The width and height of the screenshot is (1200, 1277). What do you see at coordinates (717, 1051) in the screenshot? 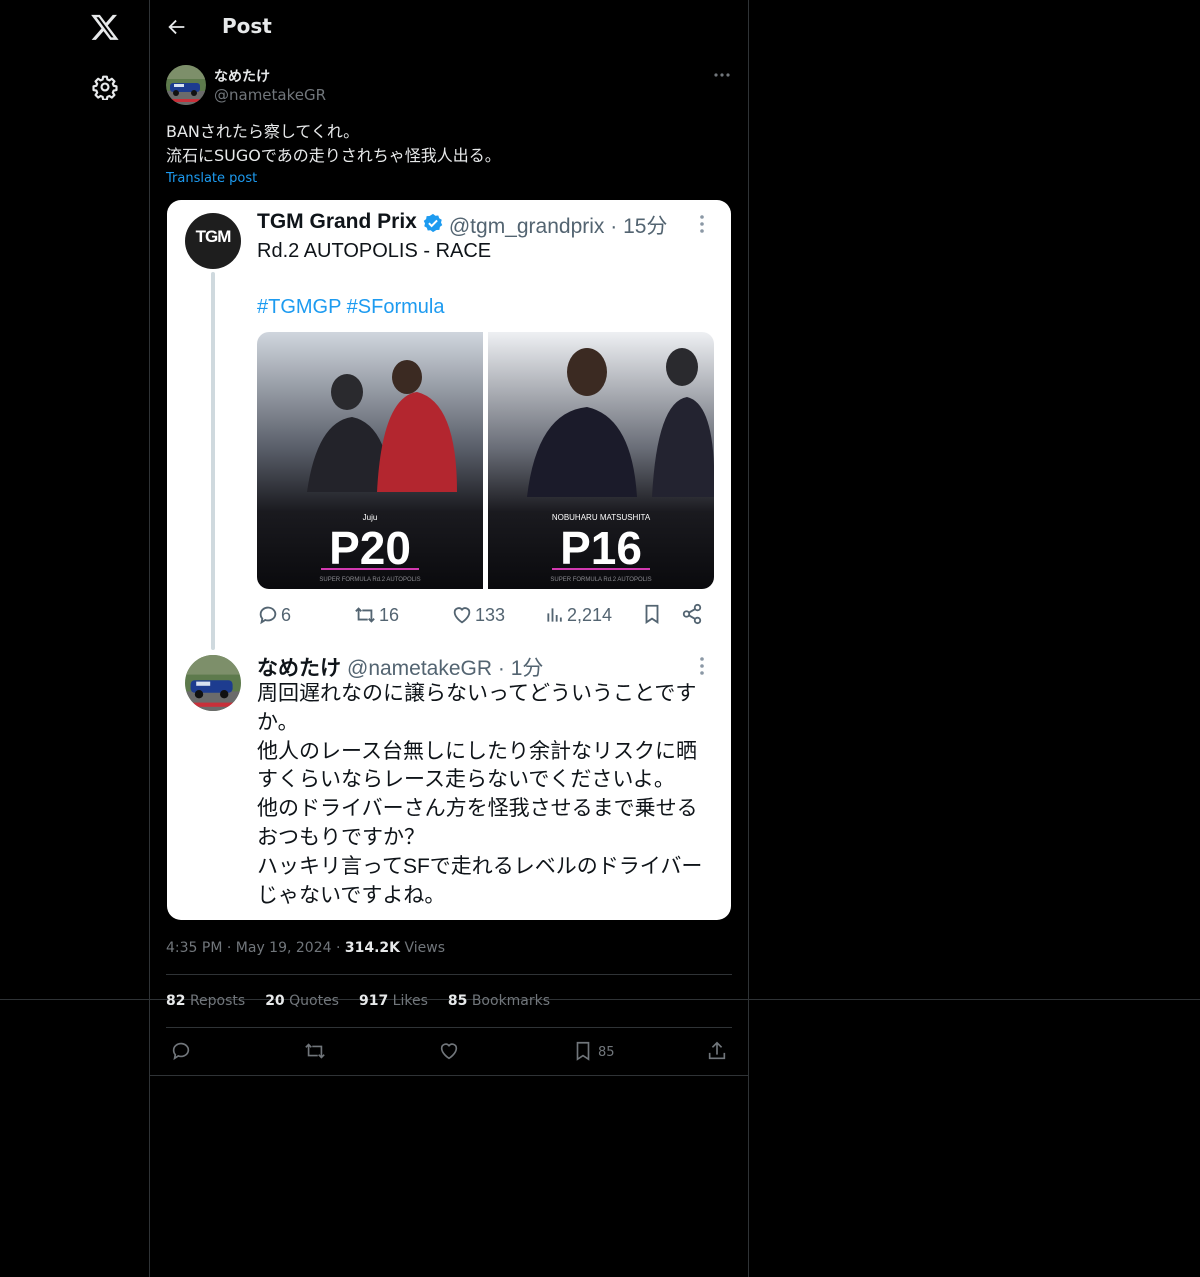
I see `share-button` at bounding box center [717, 1051].